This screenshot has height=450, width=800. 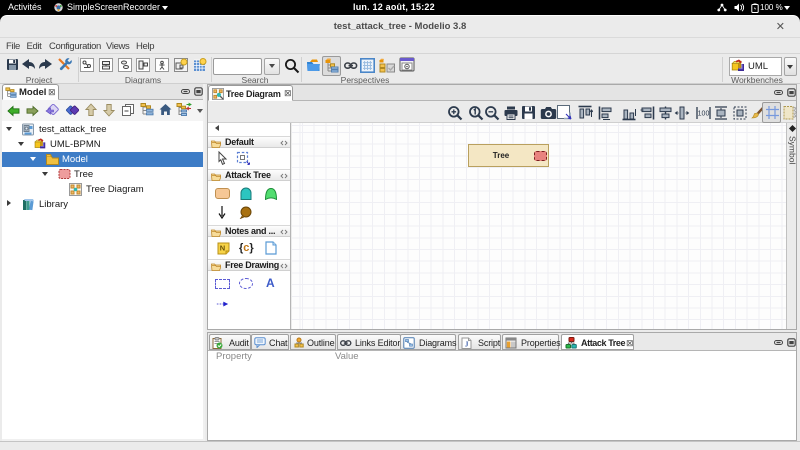 I want to click on svg-text: 100, so click(x=704, y=114).